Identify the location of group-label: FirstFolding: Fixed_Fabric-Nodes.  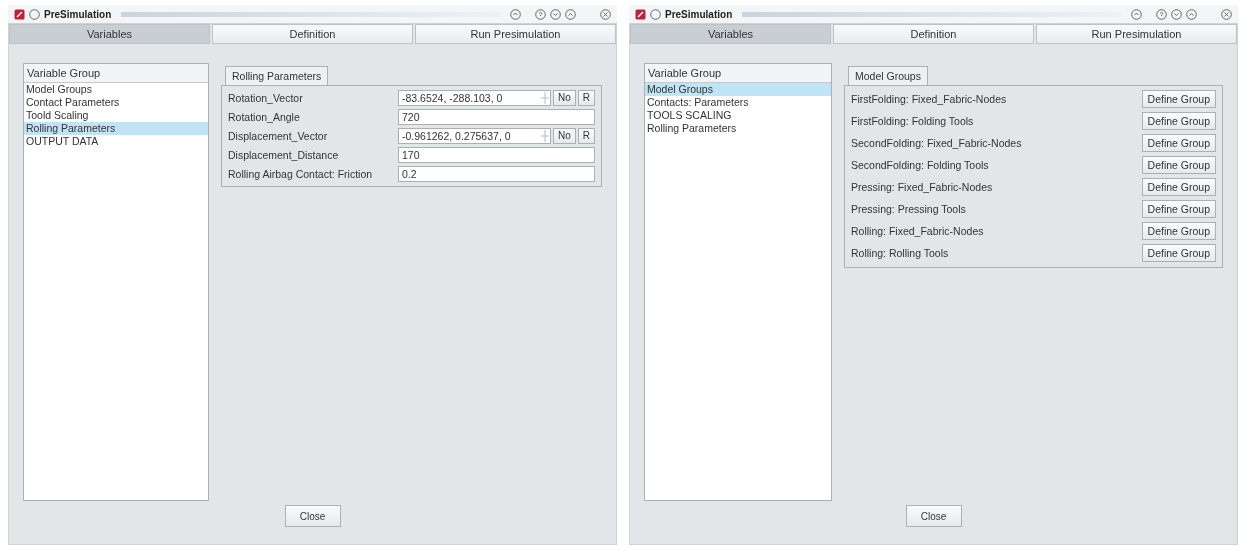
(929, 99).